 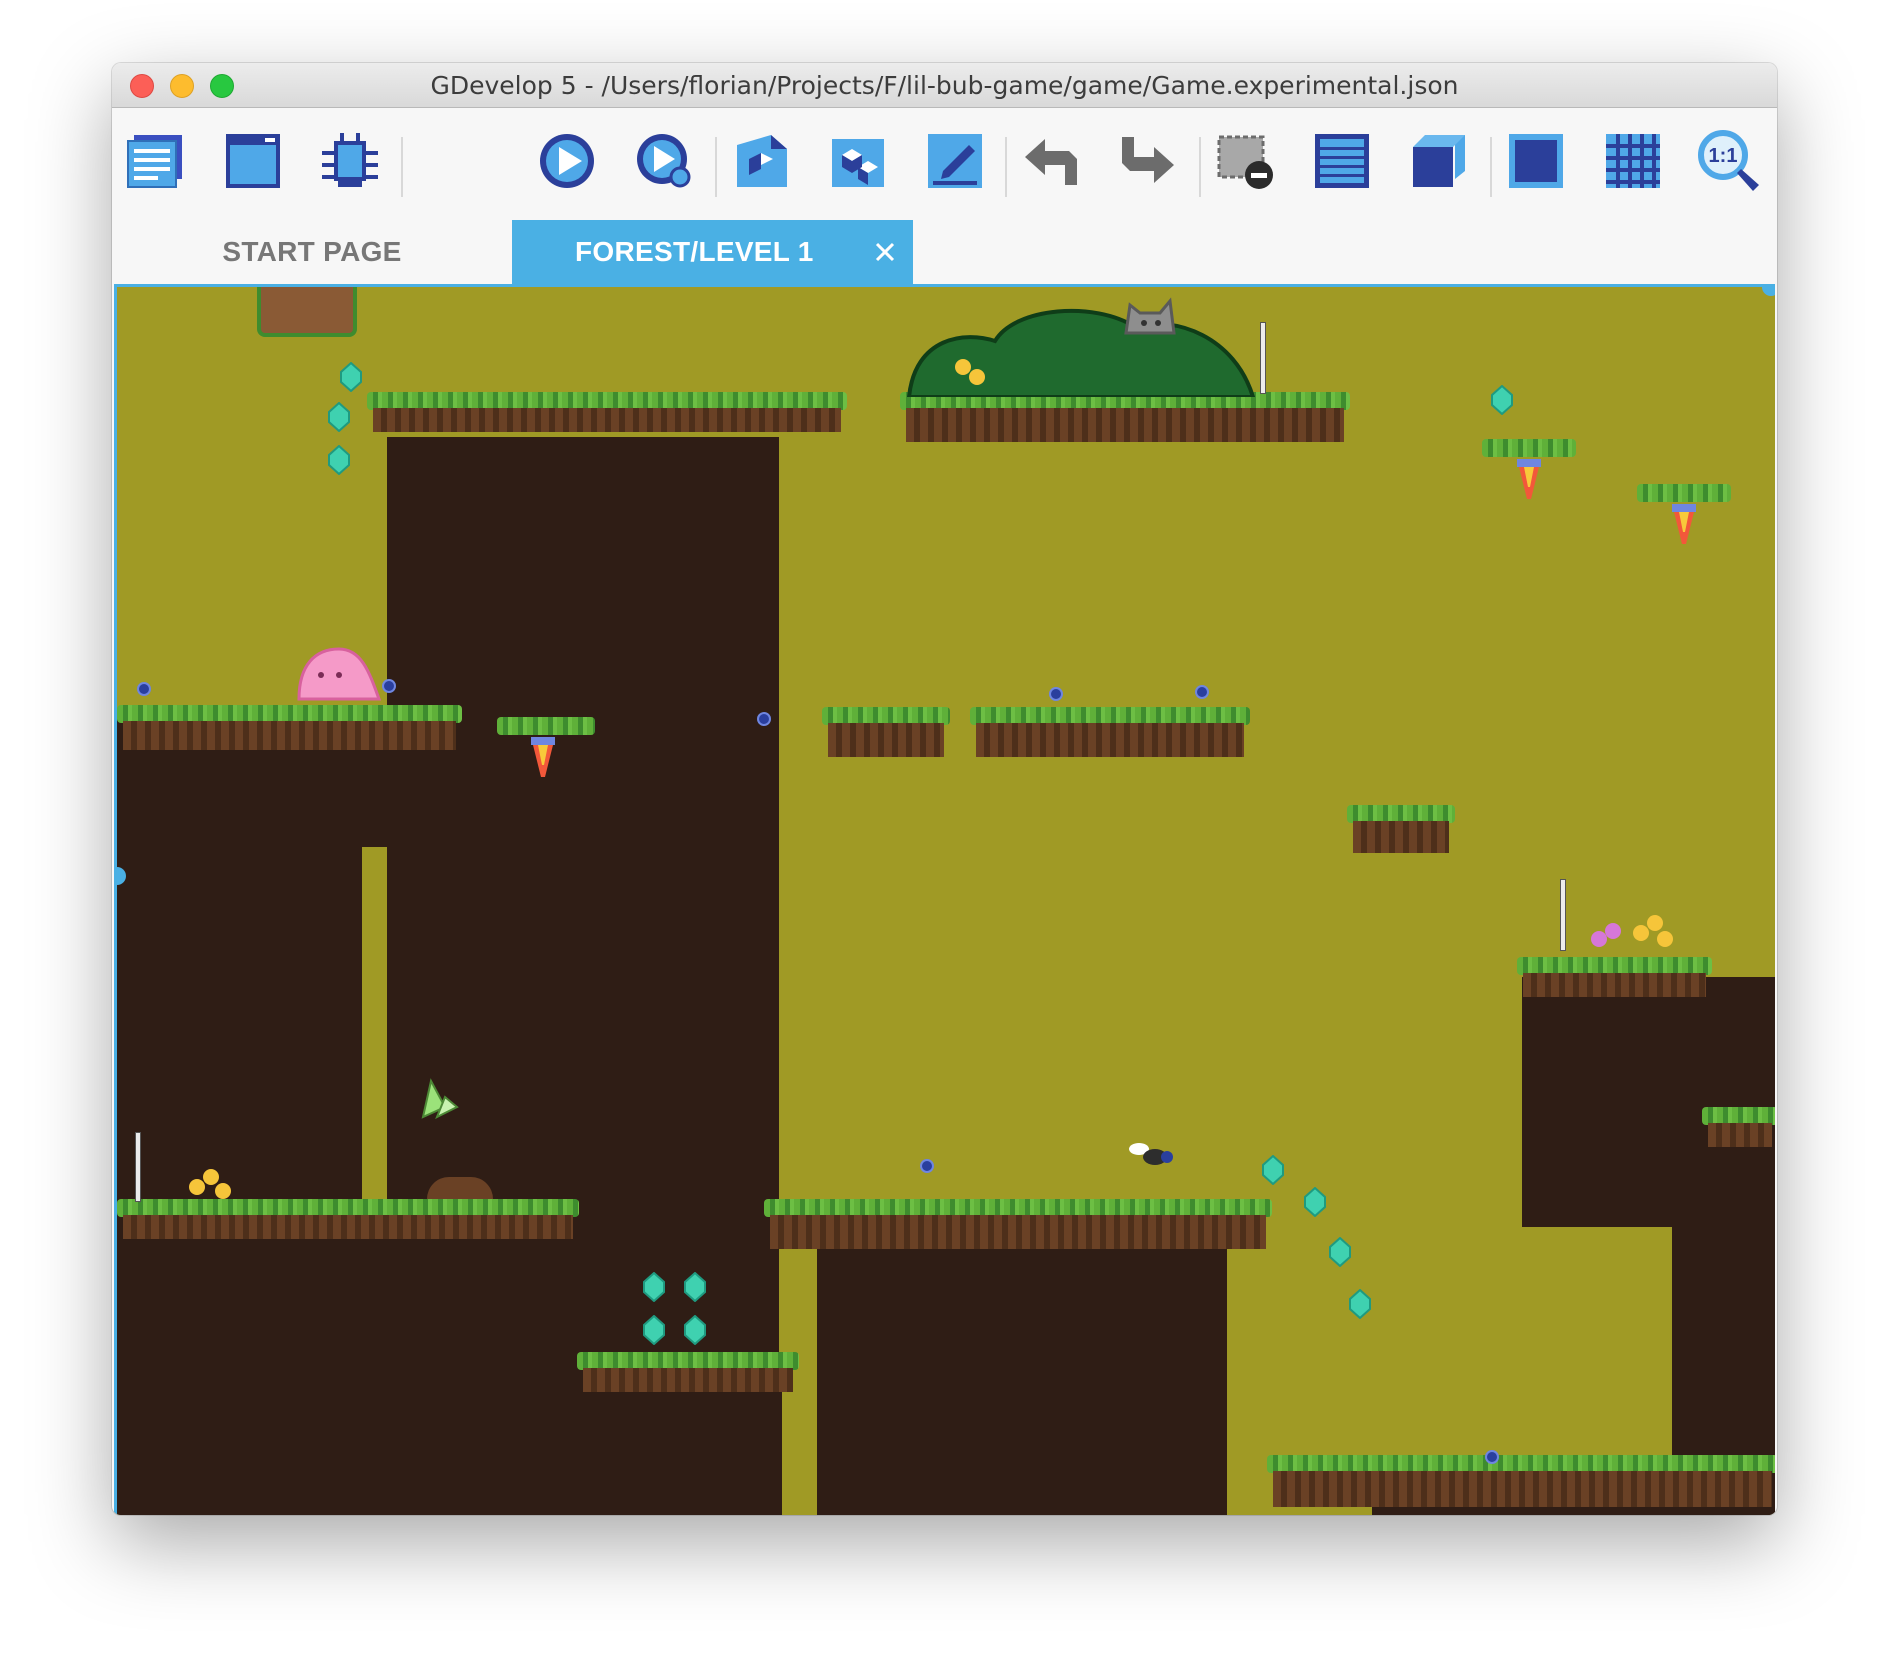 I want to click on objects-list-button, so click(x=761, y=161).